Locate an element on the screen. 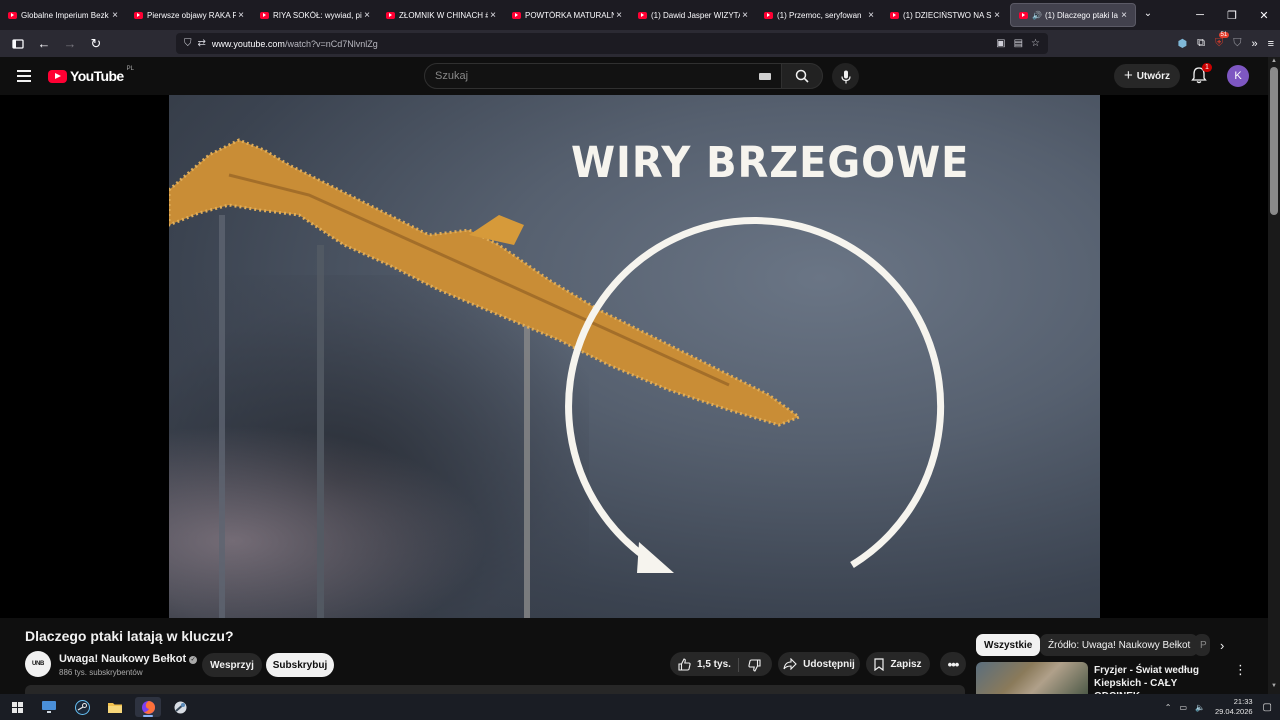  system-clock: 21:33 29.04.2026 is located at coordinates (1234, 707).